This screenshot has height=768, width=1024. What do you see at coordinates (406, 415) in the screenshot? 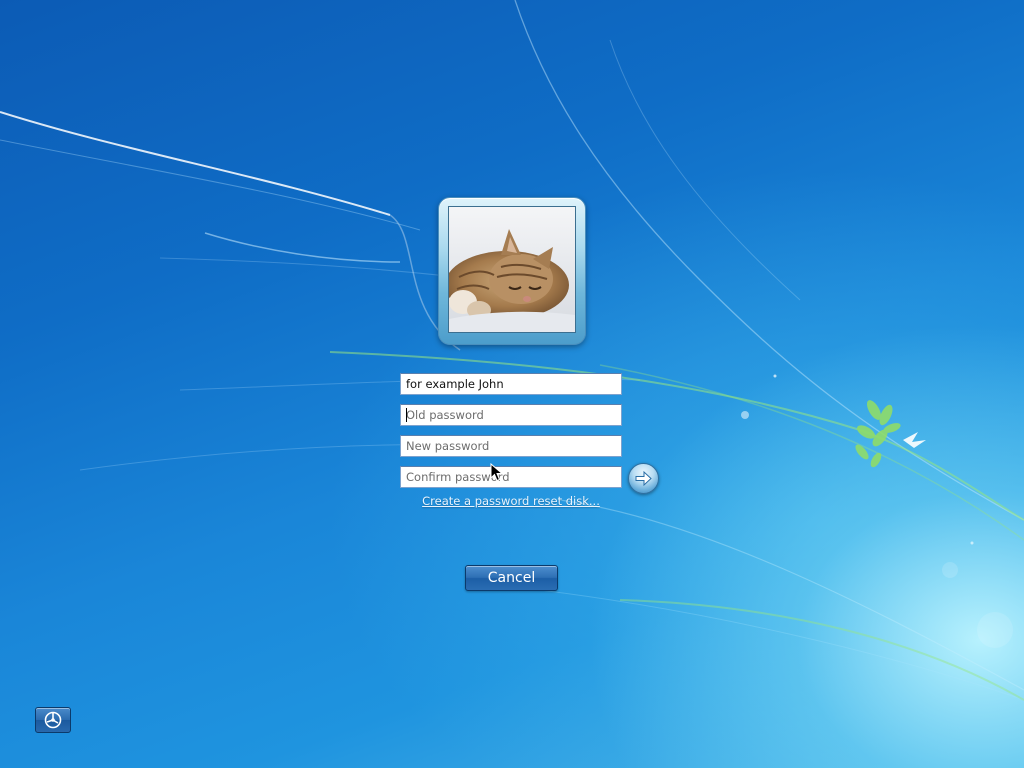
I see `text-caret` at bounding box center [406, 415].